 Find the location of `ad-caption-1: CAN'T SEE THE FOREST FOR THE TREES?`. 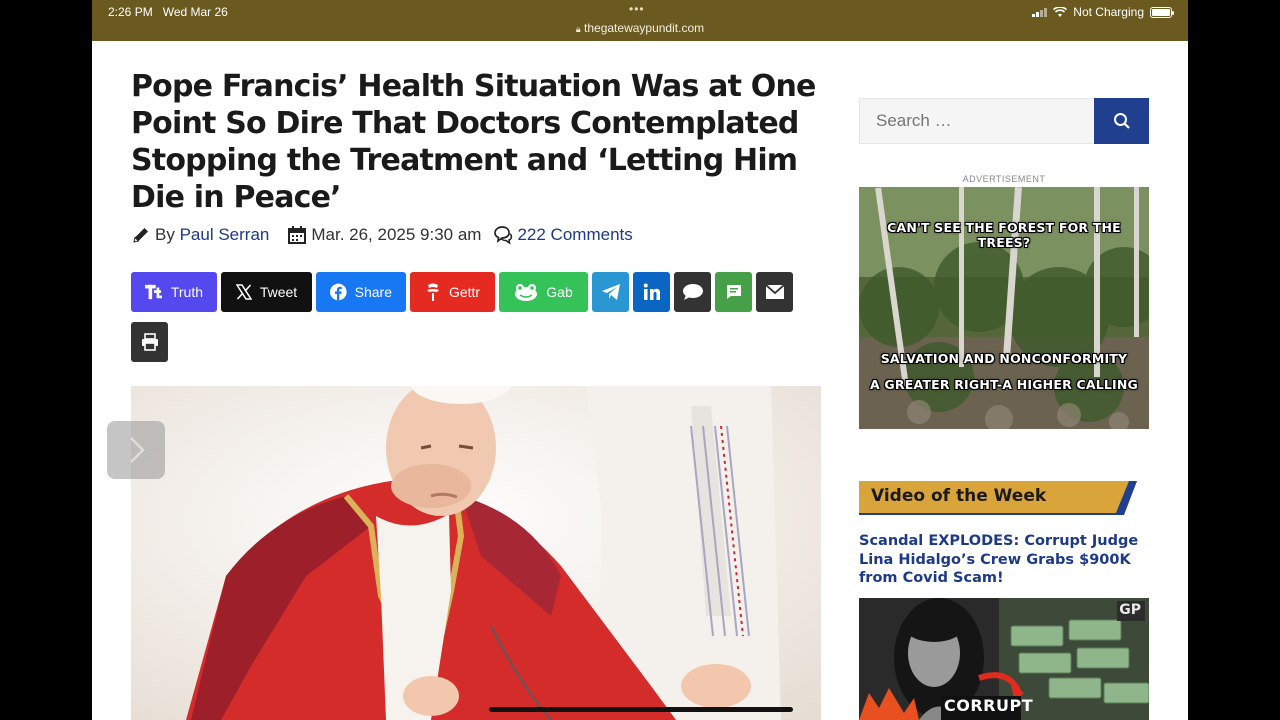

ad-caption-1: CAN'T SEE THE FOREST FOR THE TREES? is located at coordinates (1004, 235).